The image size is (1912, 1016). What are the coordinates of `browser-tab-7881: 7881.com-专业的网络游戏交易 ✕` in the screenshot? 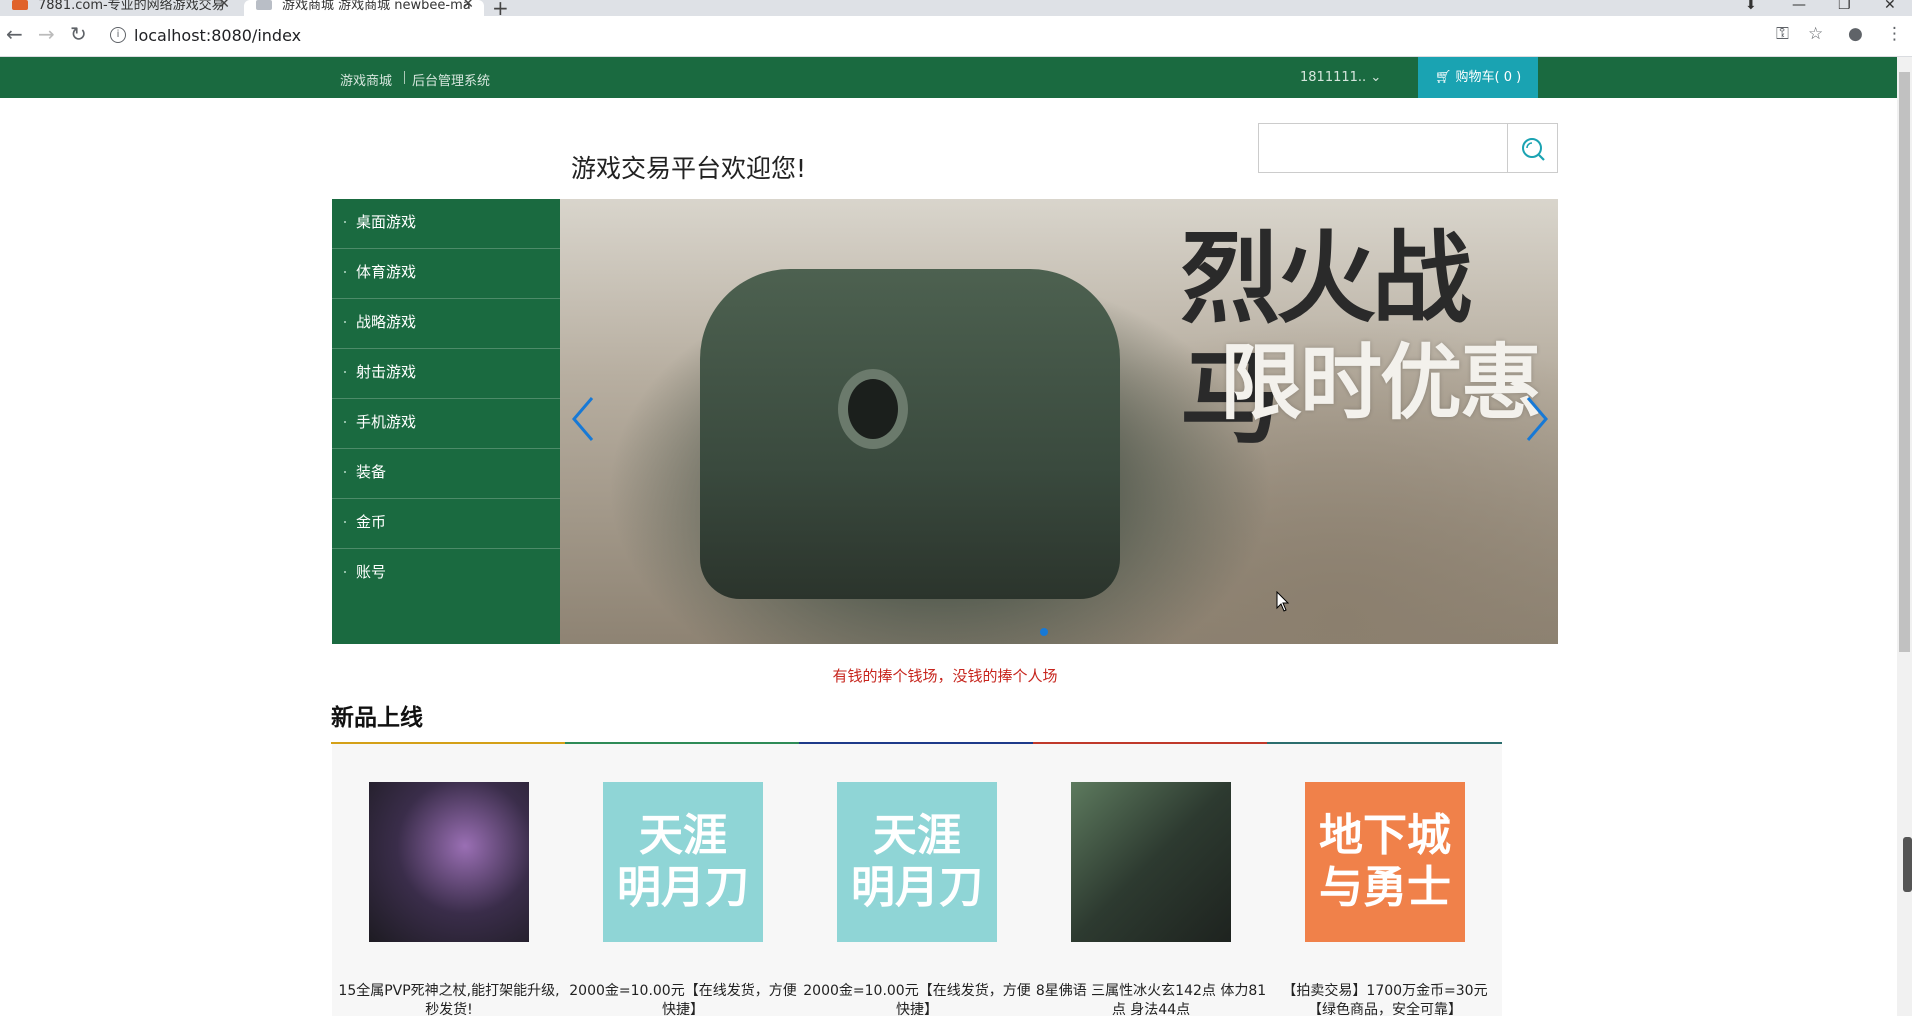 It's located at (120, 8).